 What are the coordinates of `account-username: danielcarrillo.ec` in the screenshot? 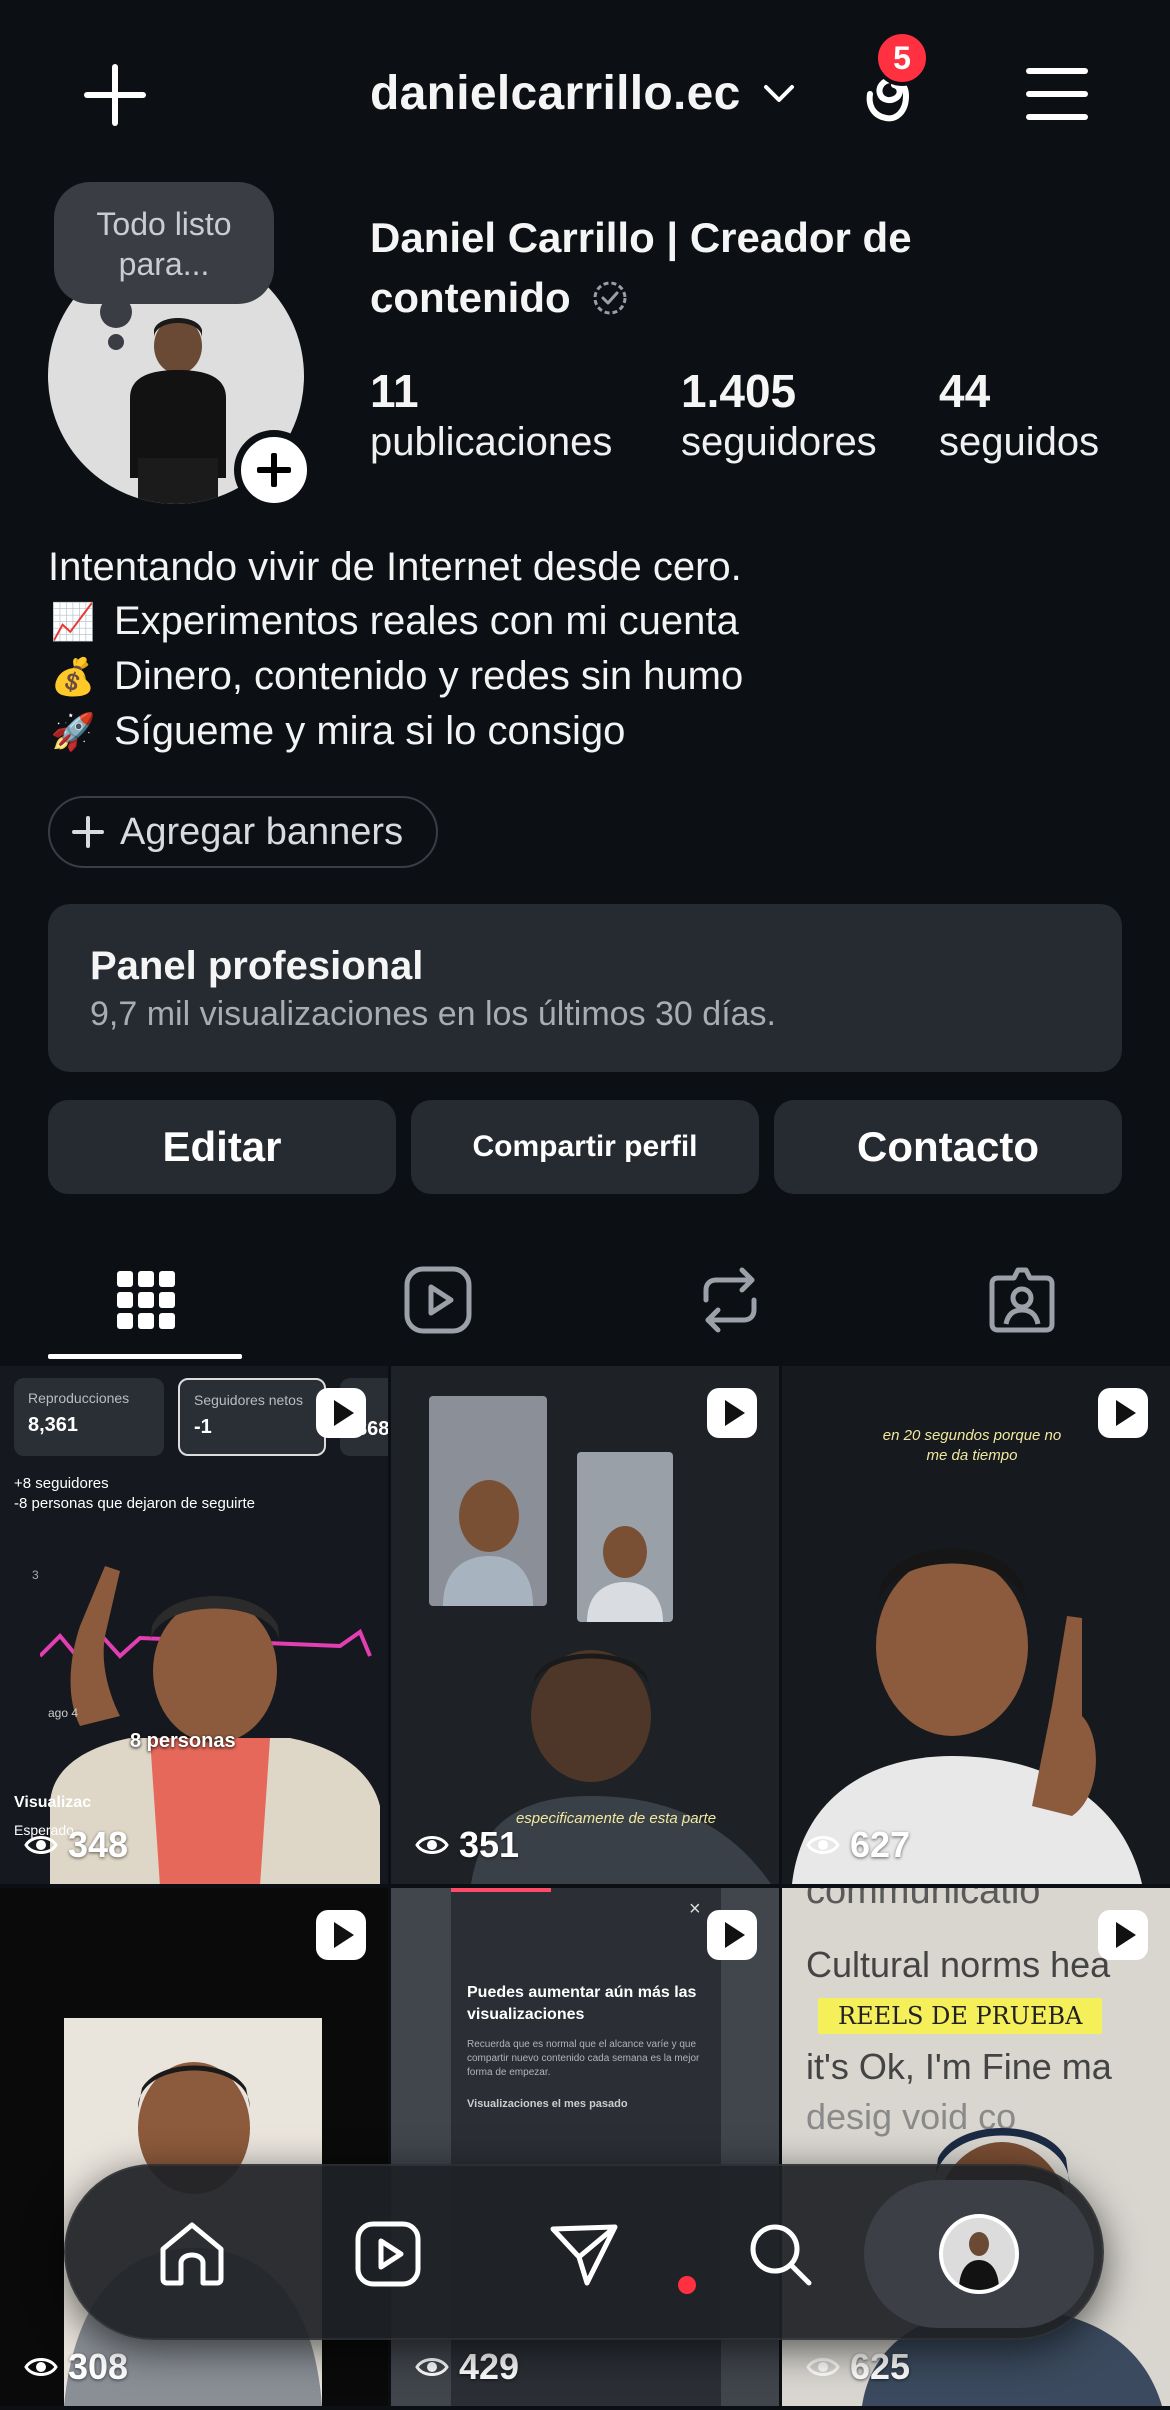 It's located at (555, 93).